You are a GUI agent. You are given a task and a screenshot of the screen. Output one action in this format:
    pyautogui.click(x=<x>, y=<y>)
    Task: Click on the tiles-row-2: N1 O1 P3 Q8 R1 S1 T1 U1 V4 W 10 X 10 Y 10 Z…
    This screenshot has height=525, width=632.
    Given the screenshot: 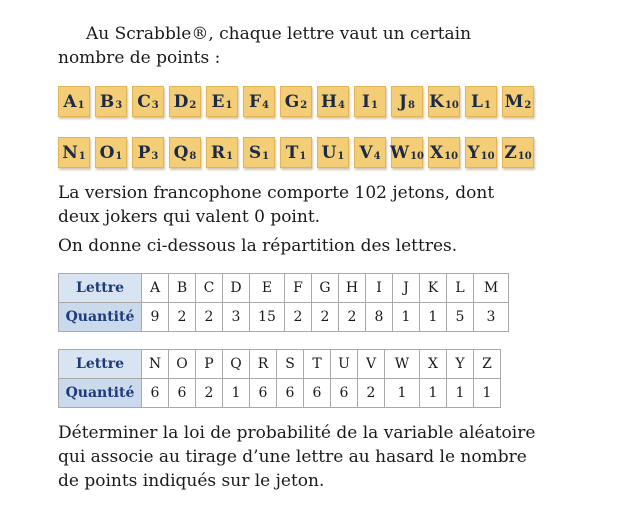 What is the action you would take?
    pyautogui.click(x=296, y=152)
    